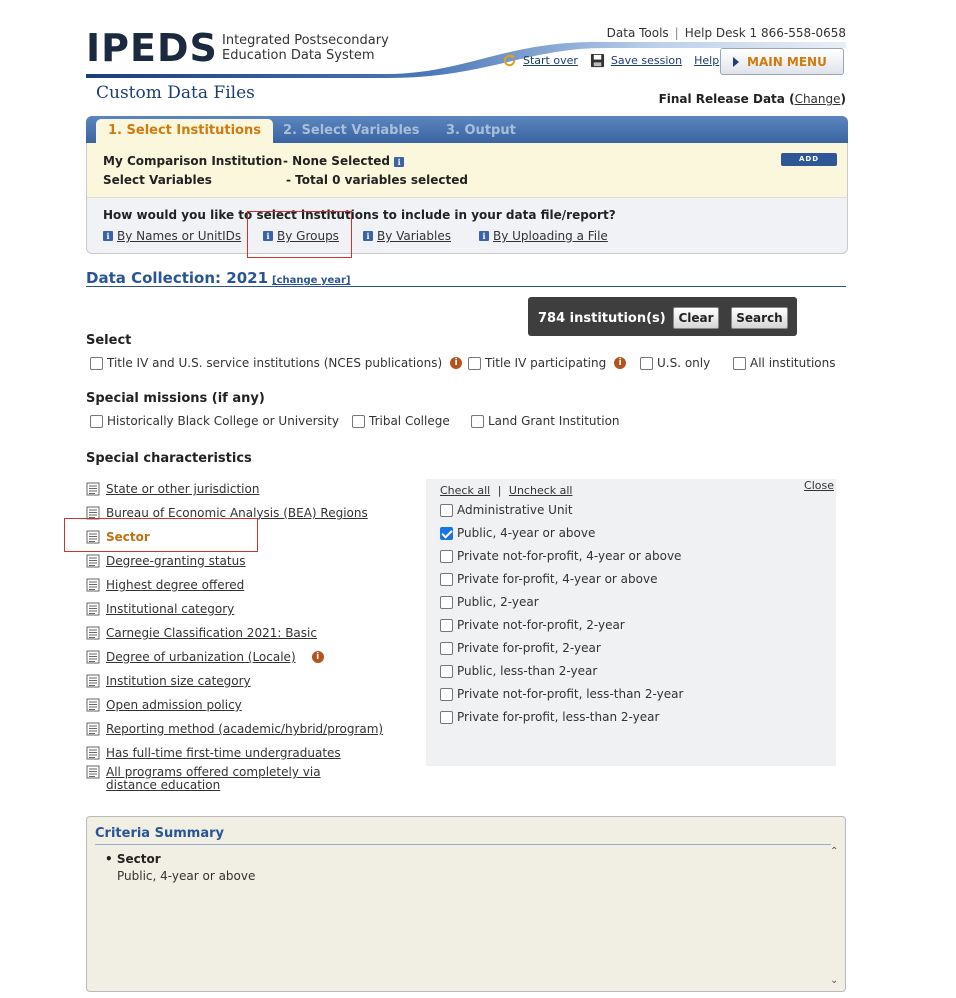 This screenshot has width=956, height=998. I want to click on characteristic-item: Institutional category, so click(160, 609).